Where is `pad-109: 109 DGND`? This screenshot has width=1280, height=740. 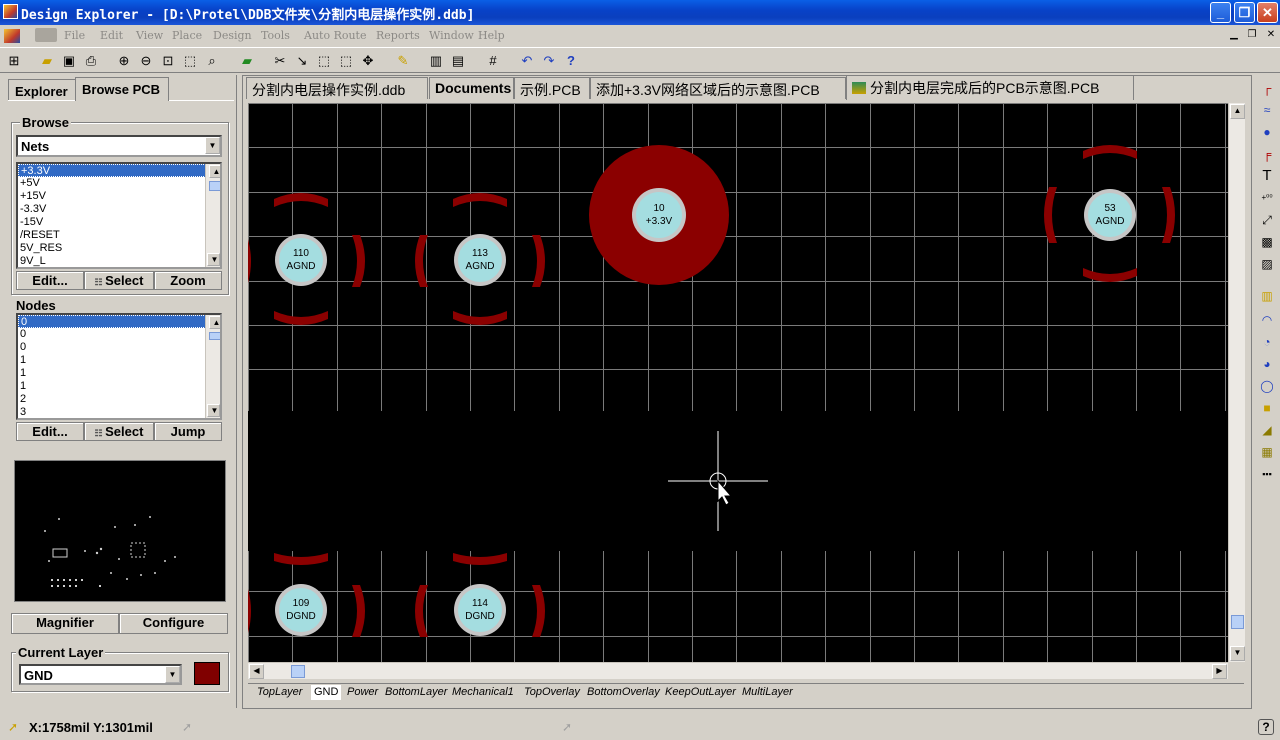
pad-109: 109 DGND is located at coordinates (301, 610).